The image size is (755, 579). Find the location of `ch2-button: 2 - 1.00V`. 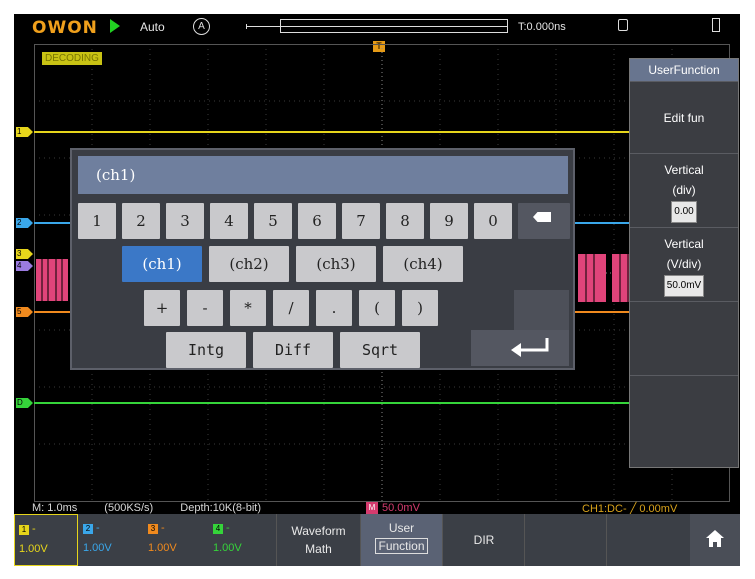

ch2-button: 2 - 1.00V is located at coordinates (111, 540).